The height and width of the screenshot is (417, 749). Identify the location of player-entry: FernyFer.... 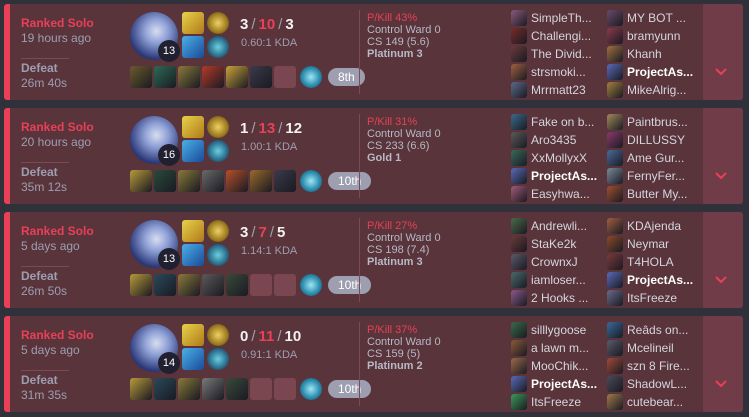
(653, 176).